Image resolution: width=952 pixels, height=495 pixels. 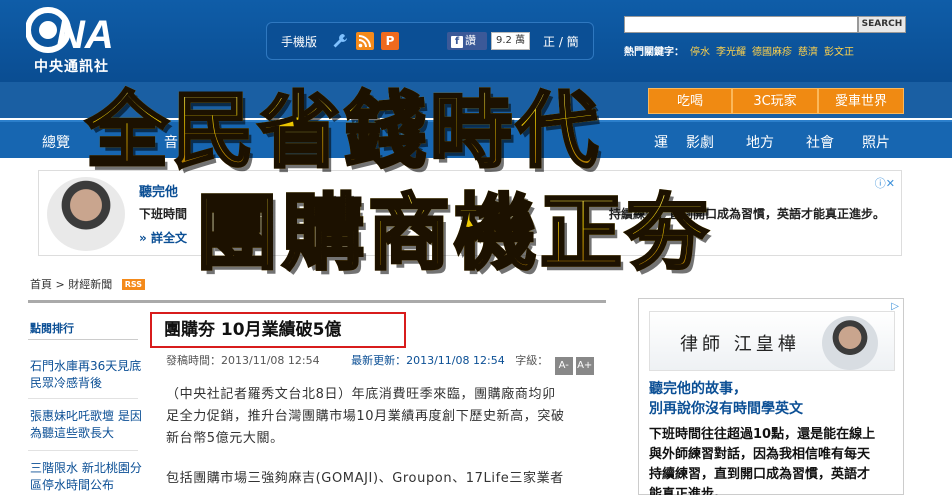 I want to click on ad-image-avatar, so click(x=850, y=343).